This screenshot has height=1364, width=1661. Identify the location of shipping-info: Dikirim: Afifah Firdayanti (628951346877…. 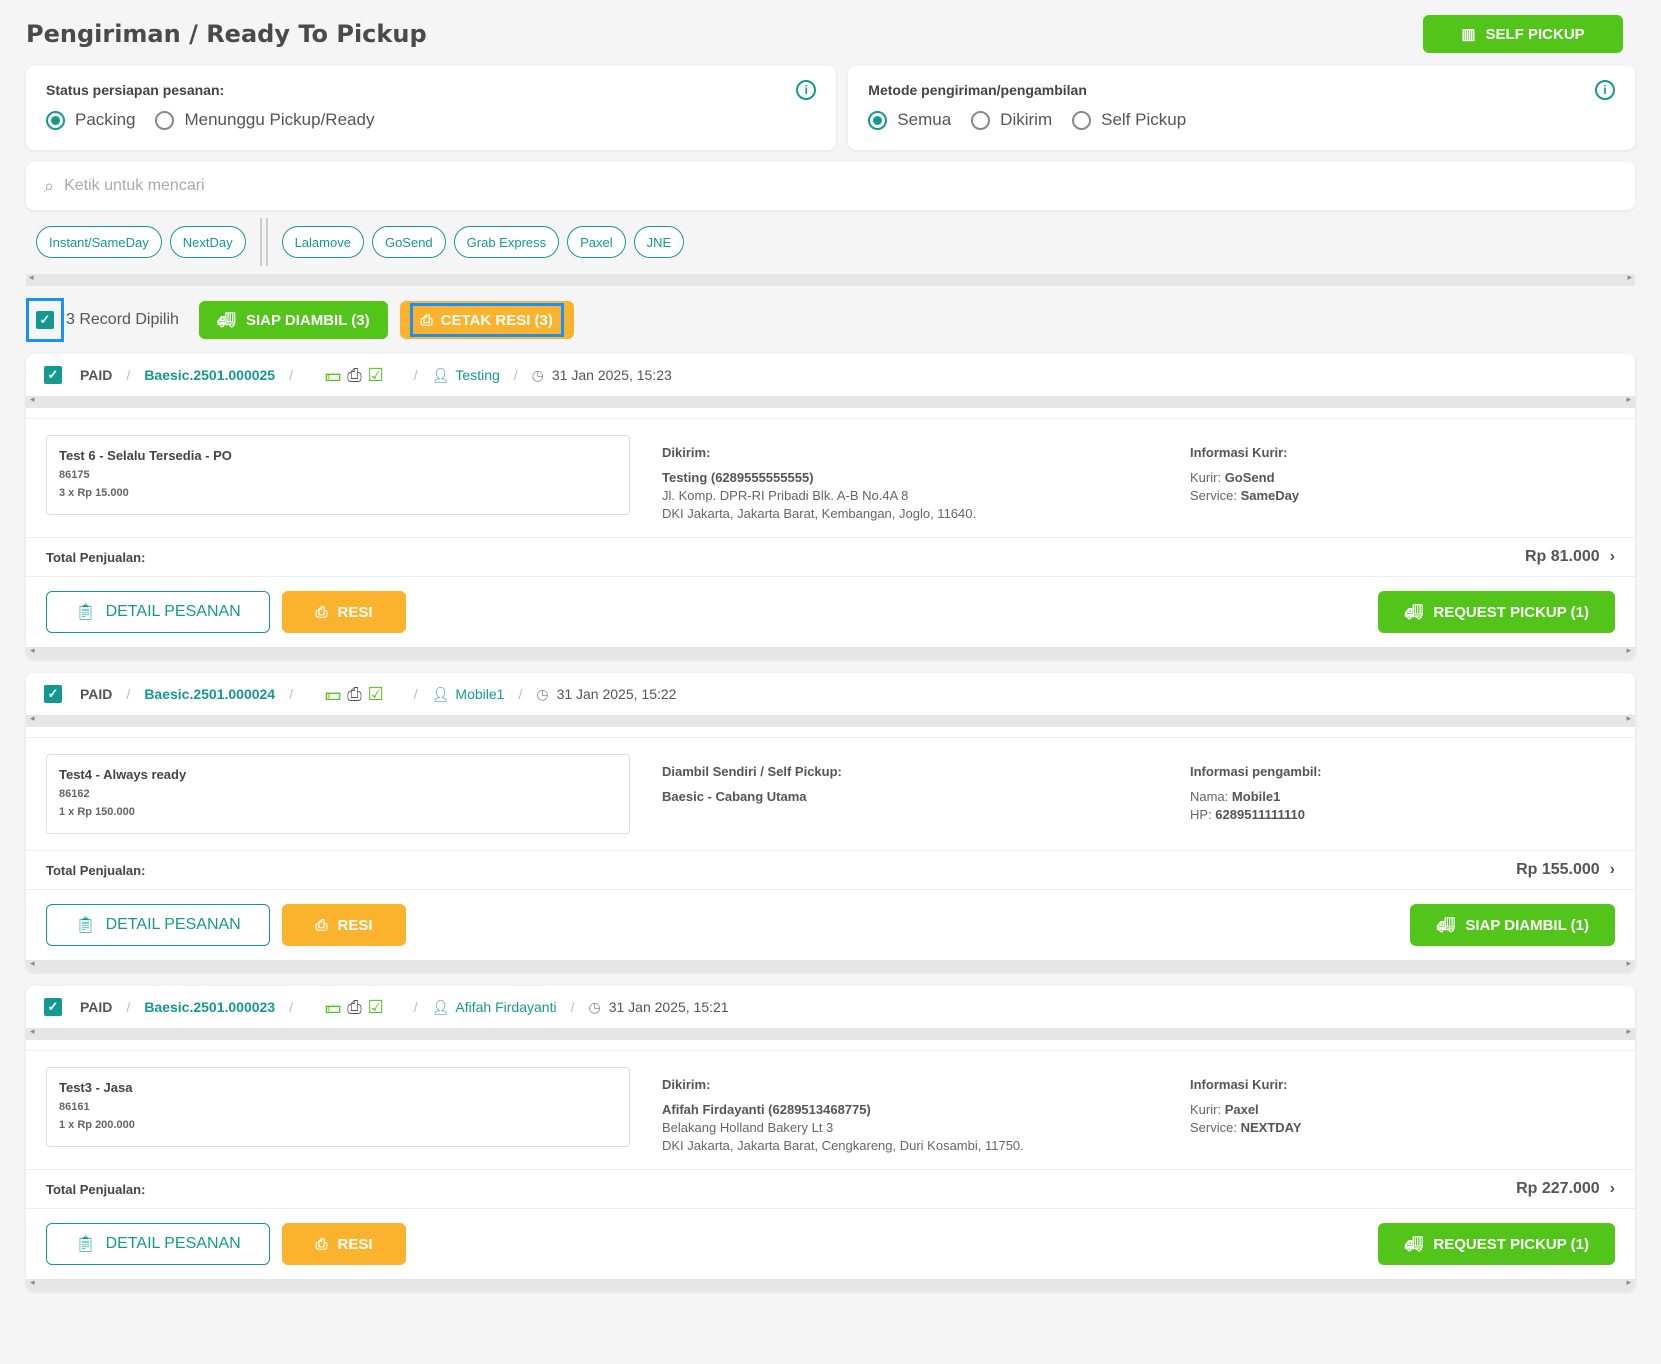
(926, 1110).